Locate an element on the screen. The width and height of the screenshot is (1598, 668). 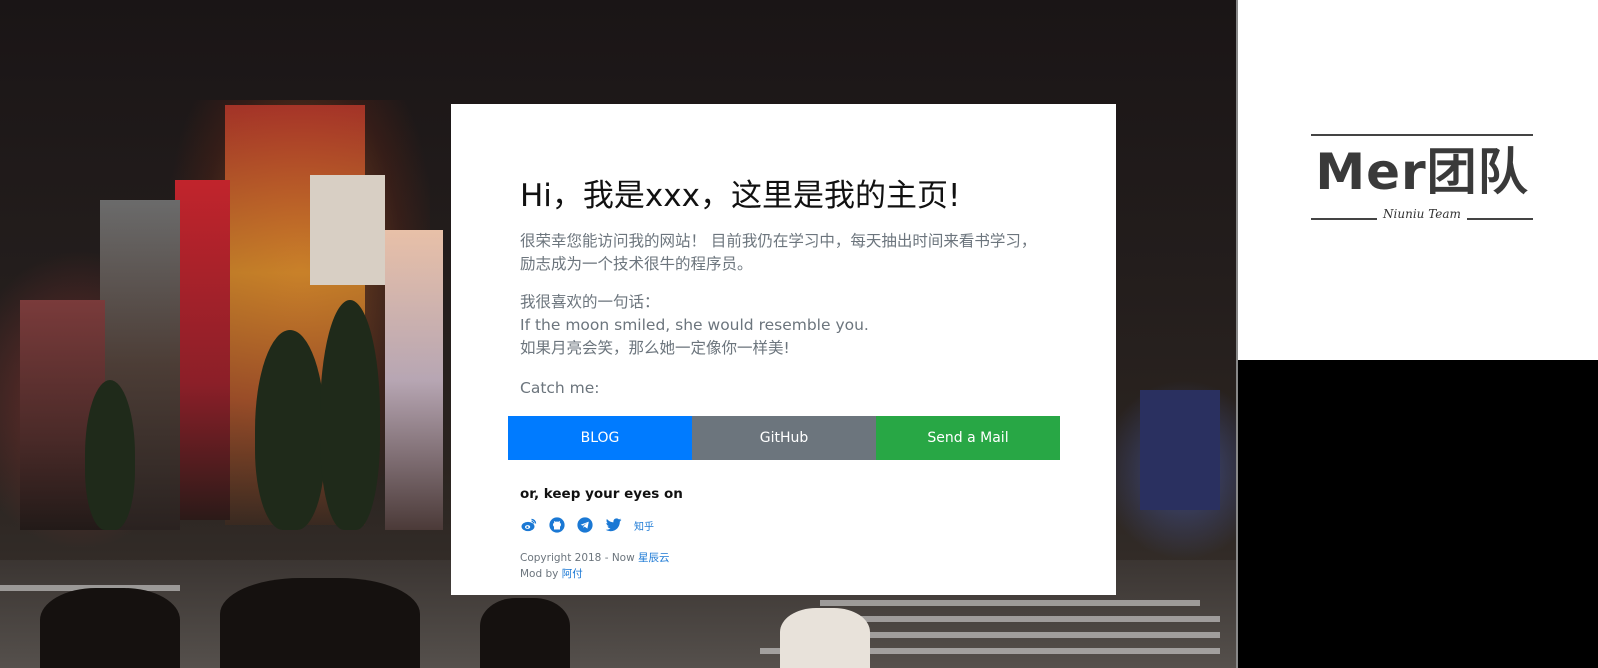
footer: Copyright 2018 - Now 星辰云 Mod by 阿付 is located at coordinates (595, 566).